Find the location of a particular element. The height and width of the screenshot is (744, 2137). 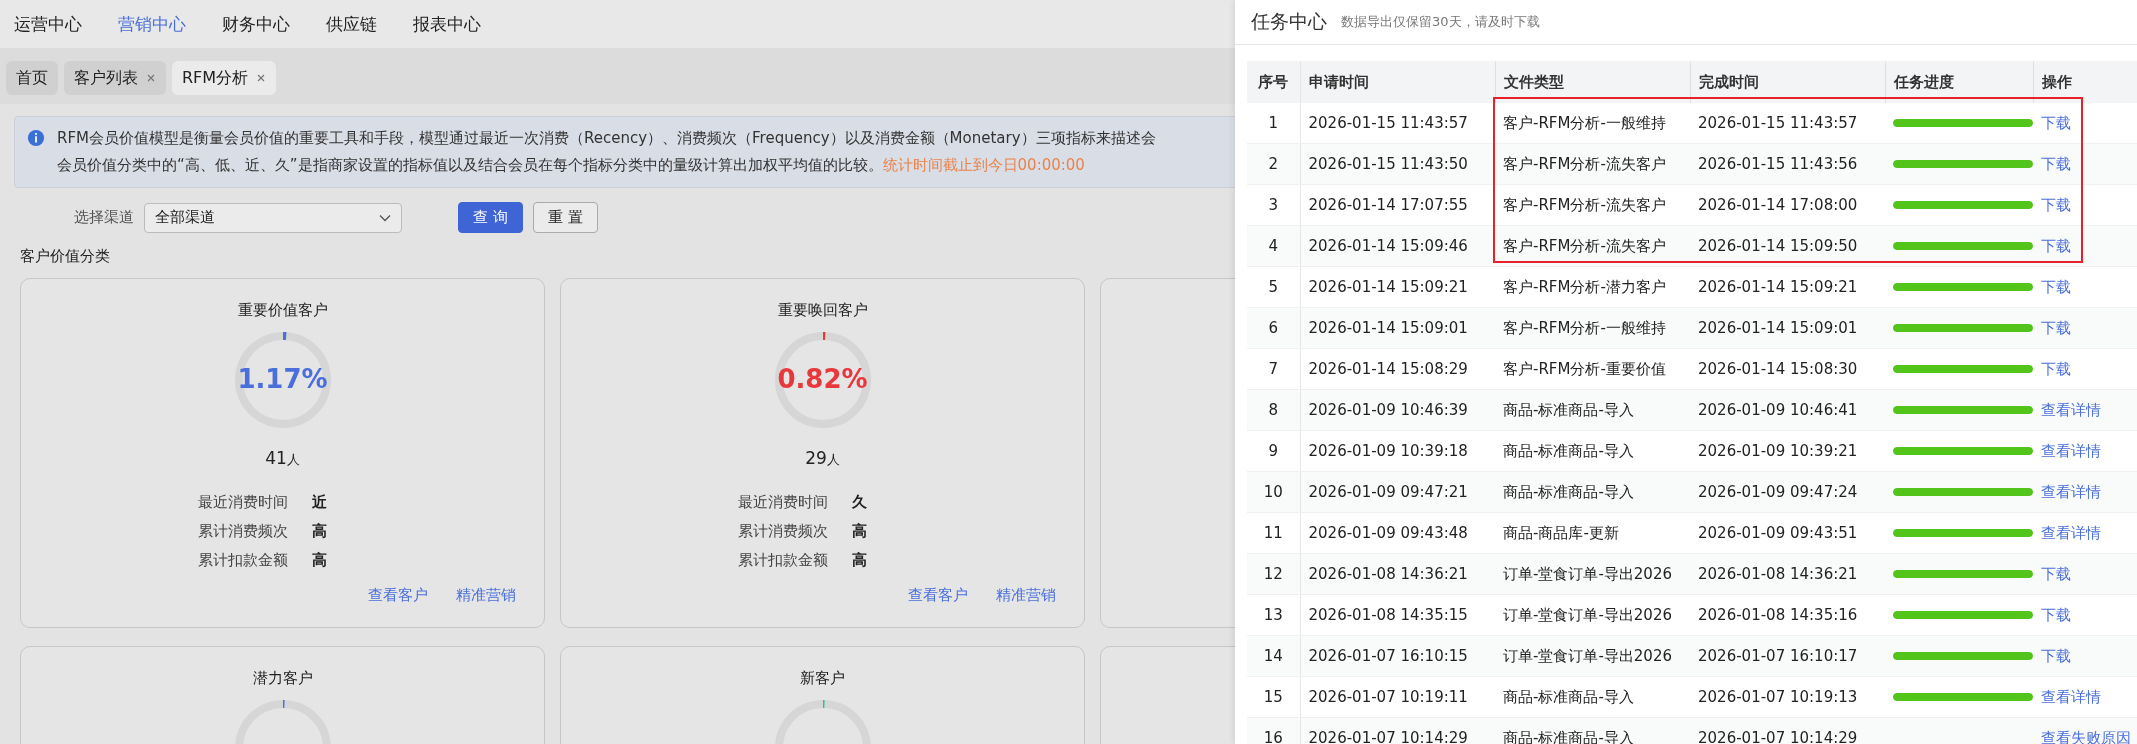

page-tab: 首页 is located at coordinates (32, 78).